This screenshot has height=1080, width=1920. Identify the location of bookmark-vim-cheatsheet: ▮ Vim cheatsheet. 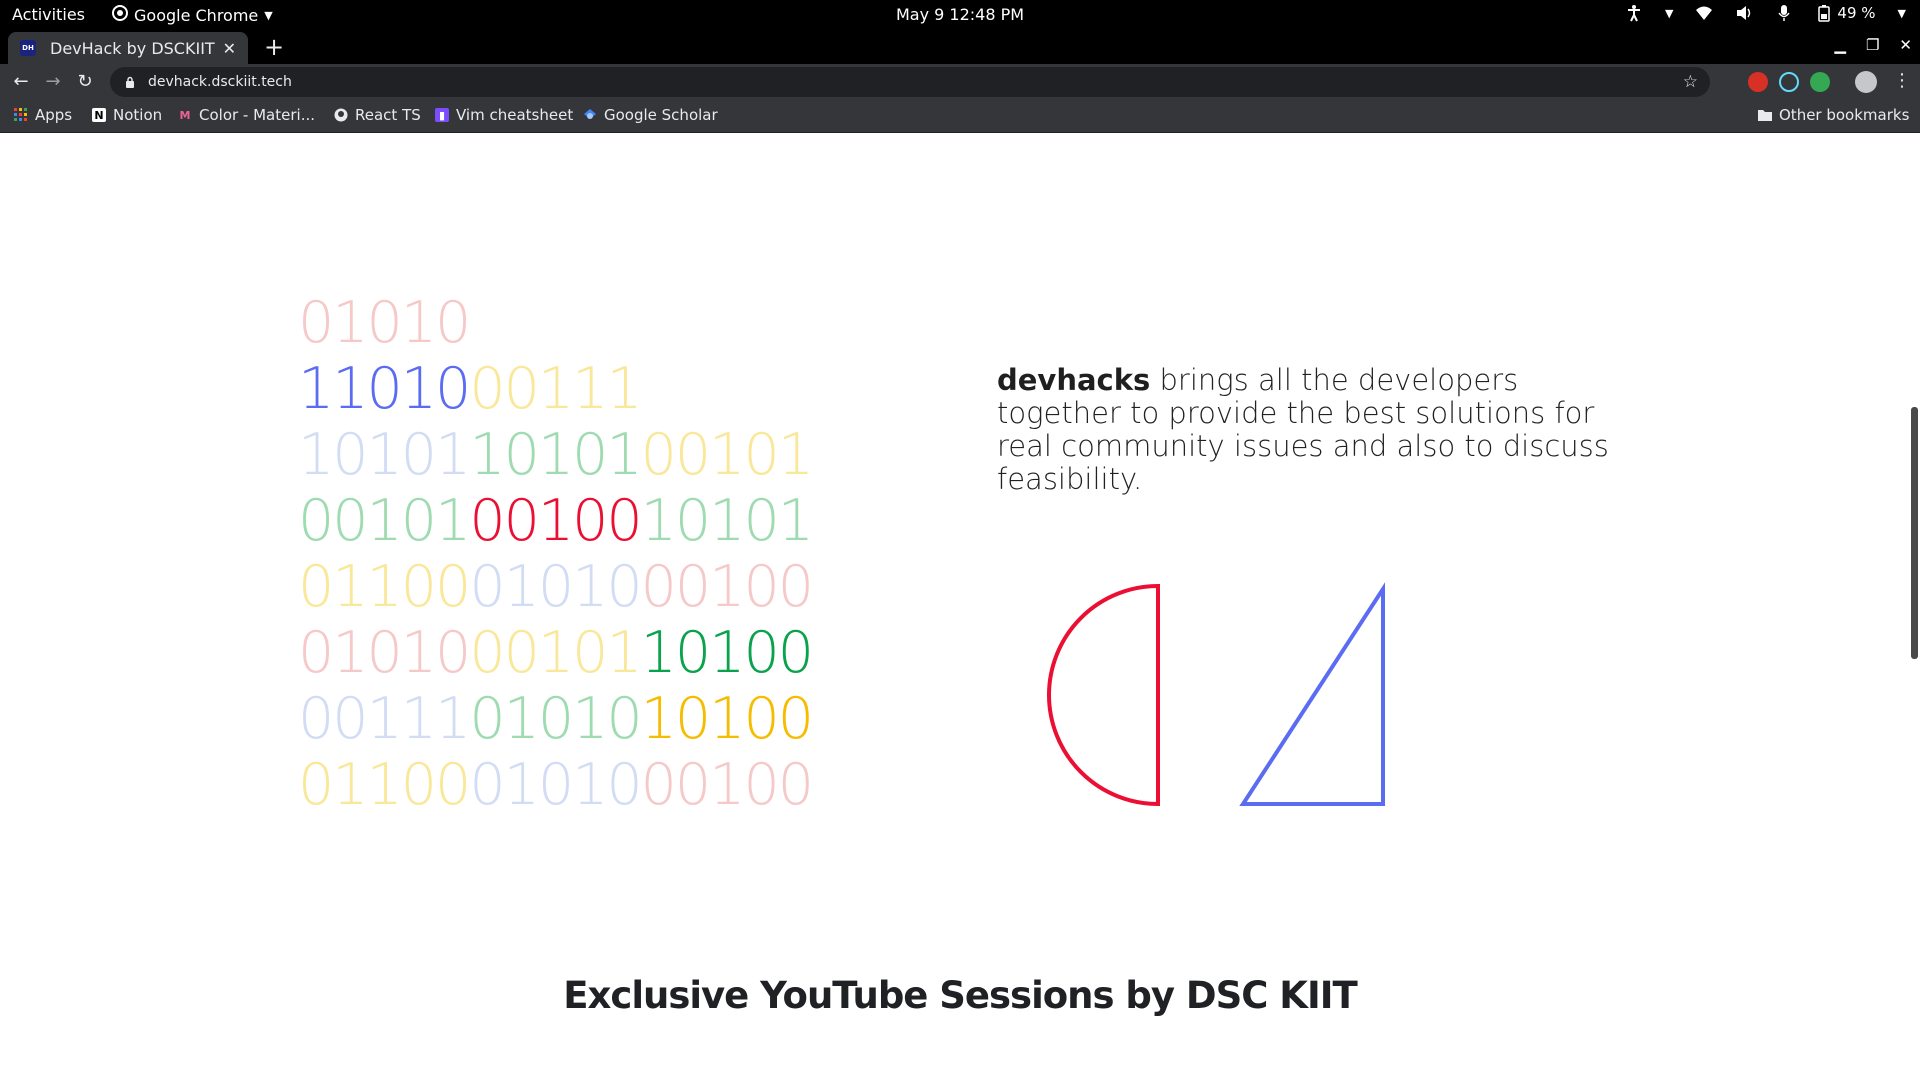
(504, 115).